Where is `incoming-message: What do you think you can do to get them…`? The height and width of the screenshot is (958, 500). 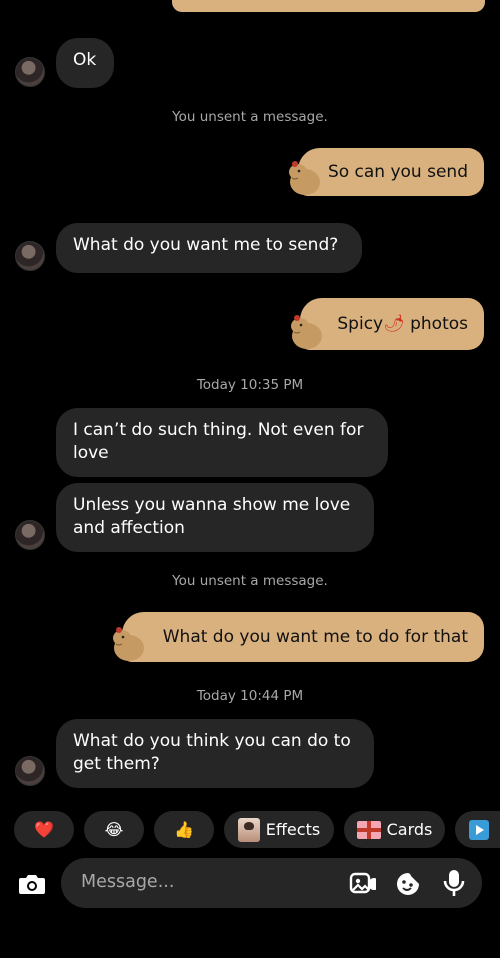 incoming-message: What do you think you can do to get them… is located at coordinates (215, 753).